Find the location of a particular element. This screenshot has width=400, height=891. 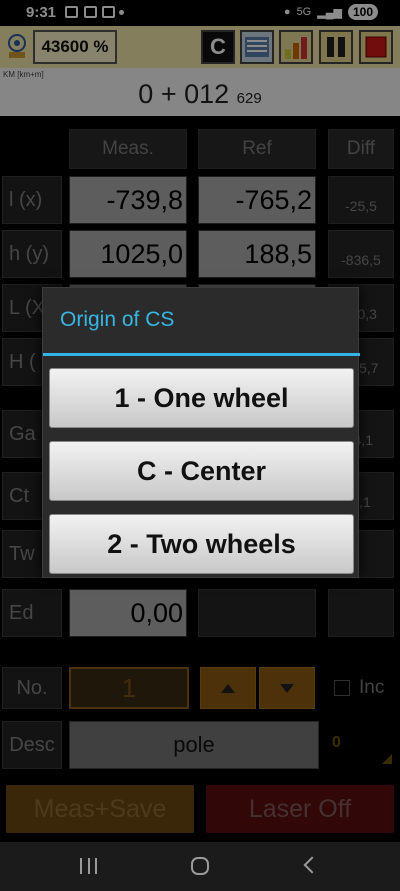

arrow-up-icon is located at coordinates (228, 688).